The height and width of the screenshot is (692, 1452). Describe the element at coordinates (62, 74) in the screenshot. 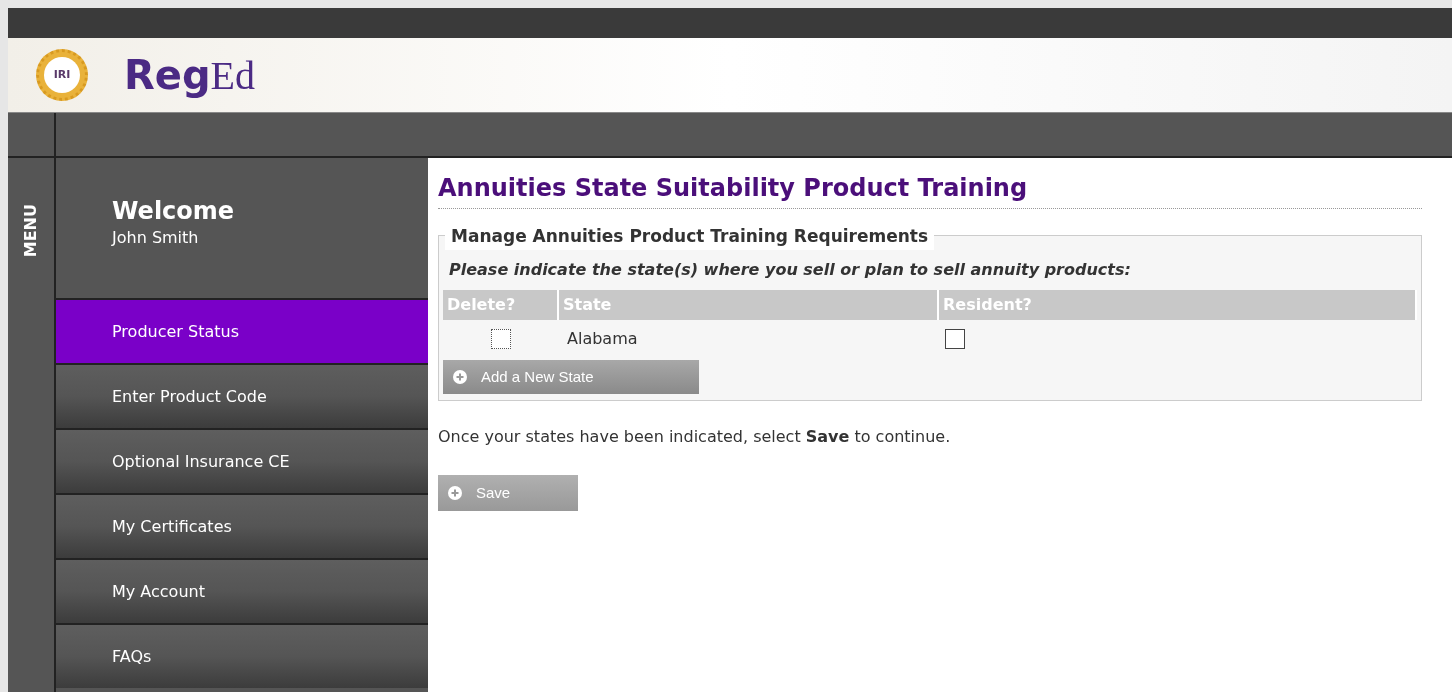

I see `logo-badge-text: IRI` at that location.